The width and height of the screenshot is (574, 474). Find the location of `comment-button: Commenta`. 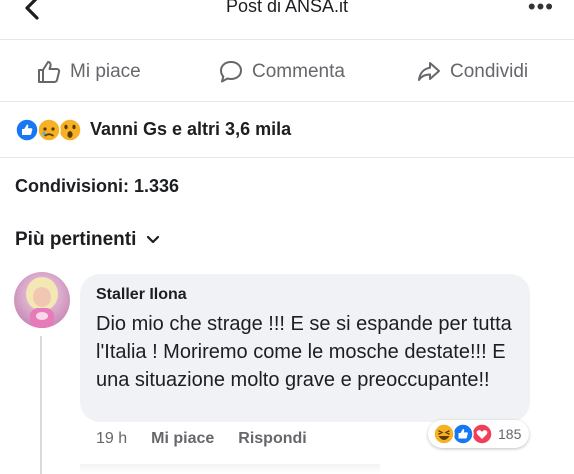

comment-button: Commenta is located at coordinates (281, 72).